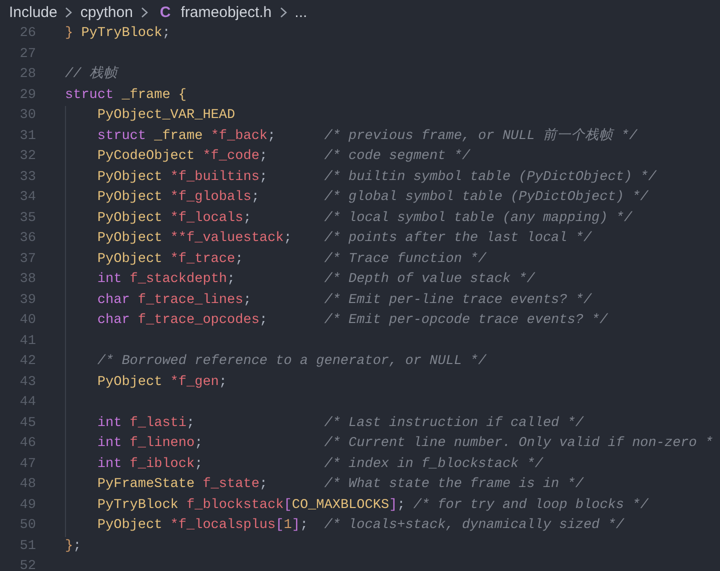 The width and height of the screenshot is (720, 571). I want to click on code-comment: /* previous frame, or NULL 前一个栈帧 */, so click(481, 136).